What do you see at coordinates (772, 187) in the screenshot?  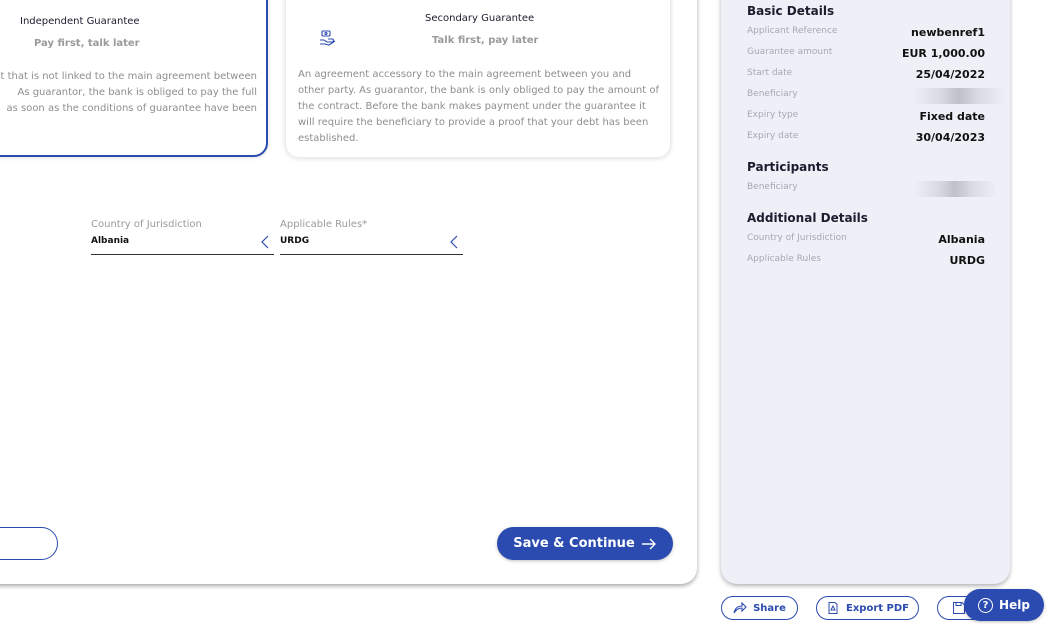 I see `participants-beneficiary-label: Beneficiary` at bounding box center [772, 187].